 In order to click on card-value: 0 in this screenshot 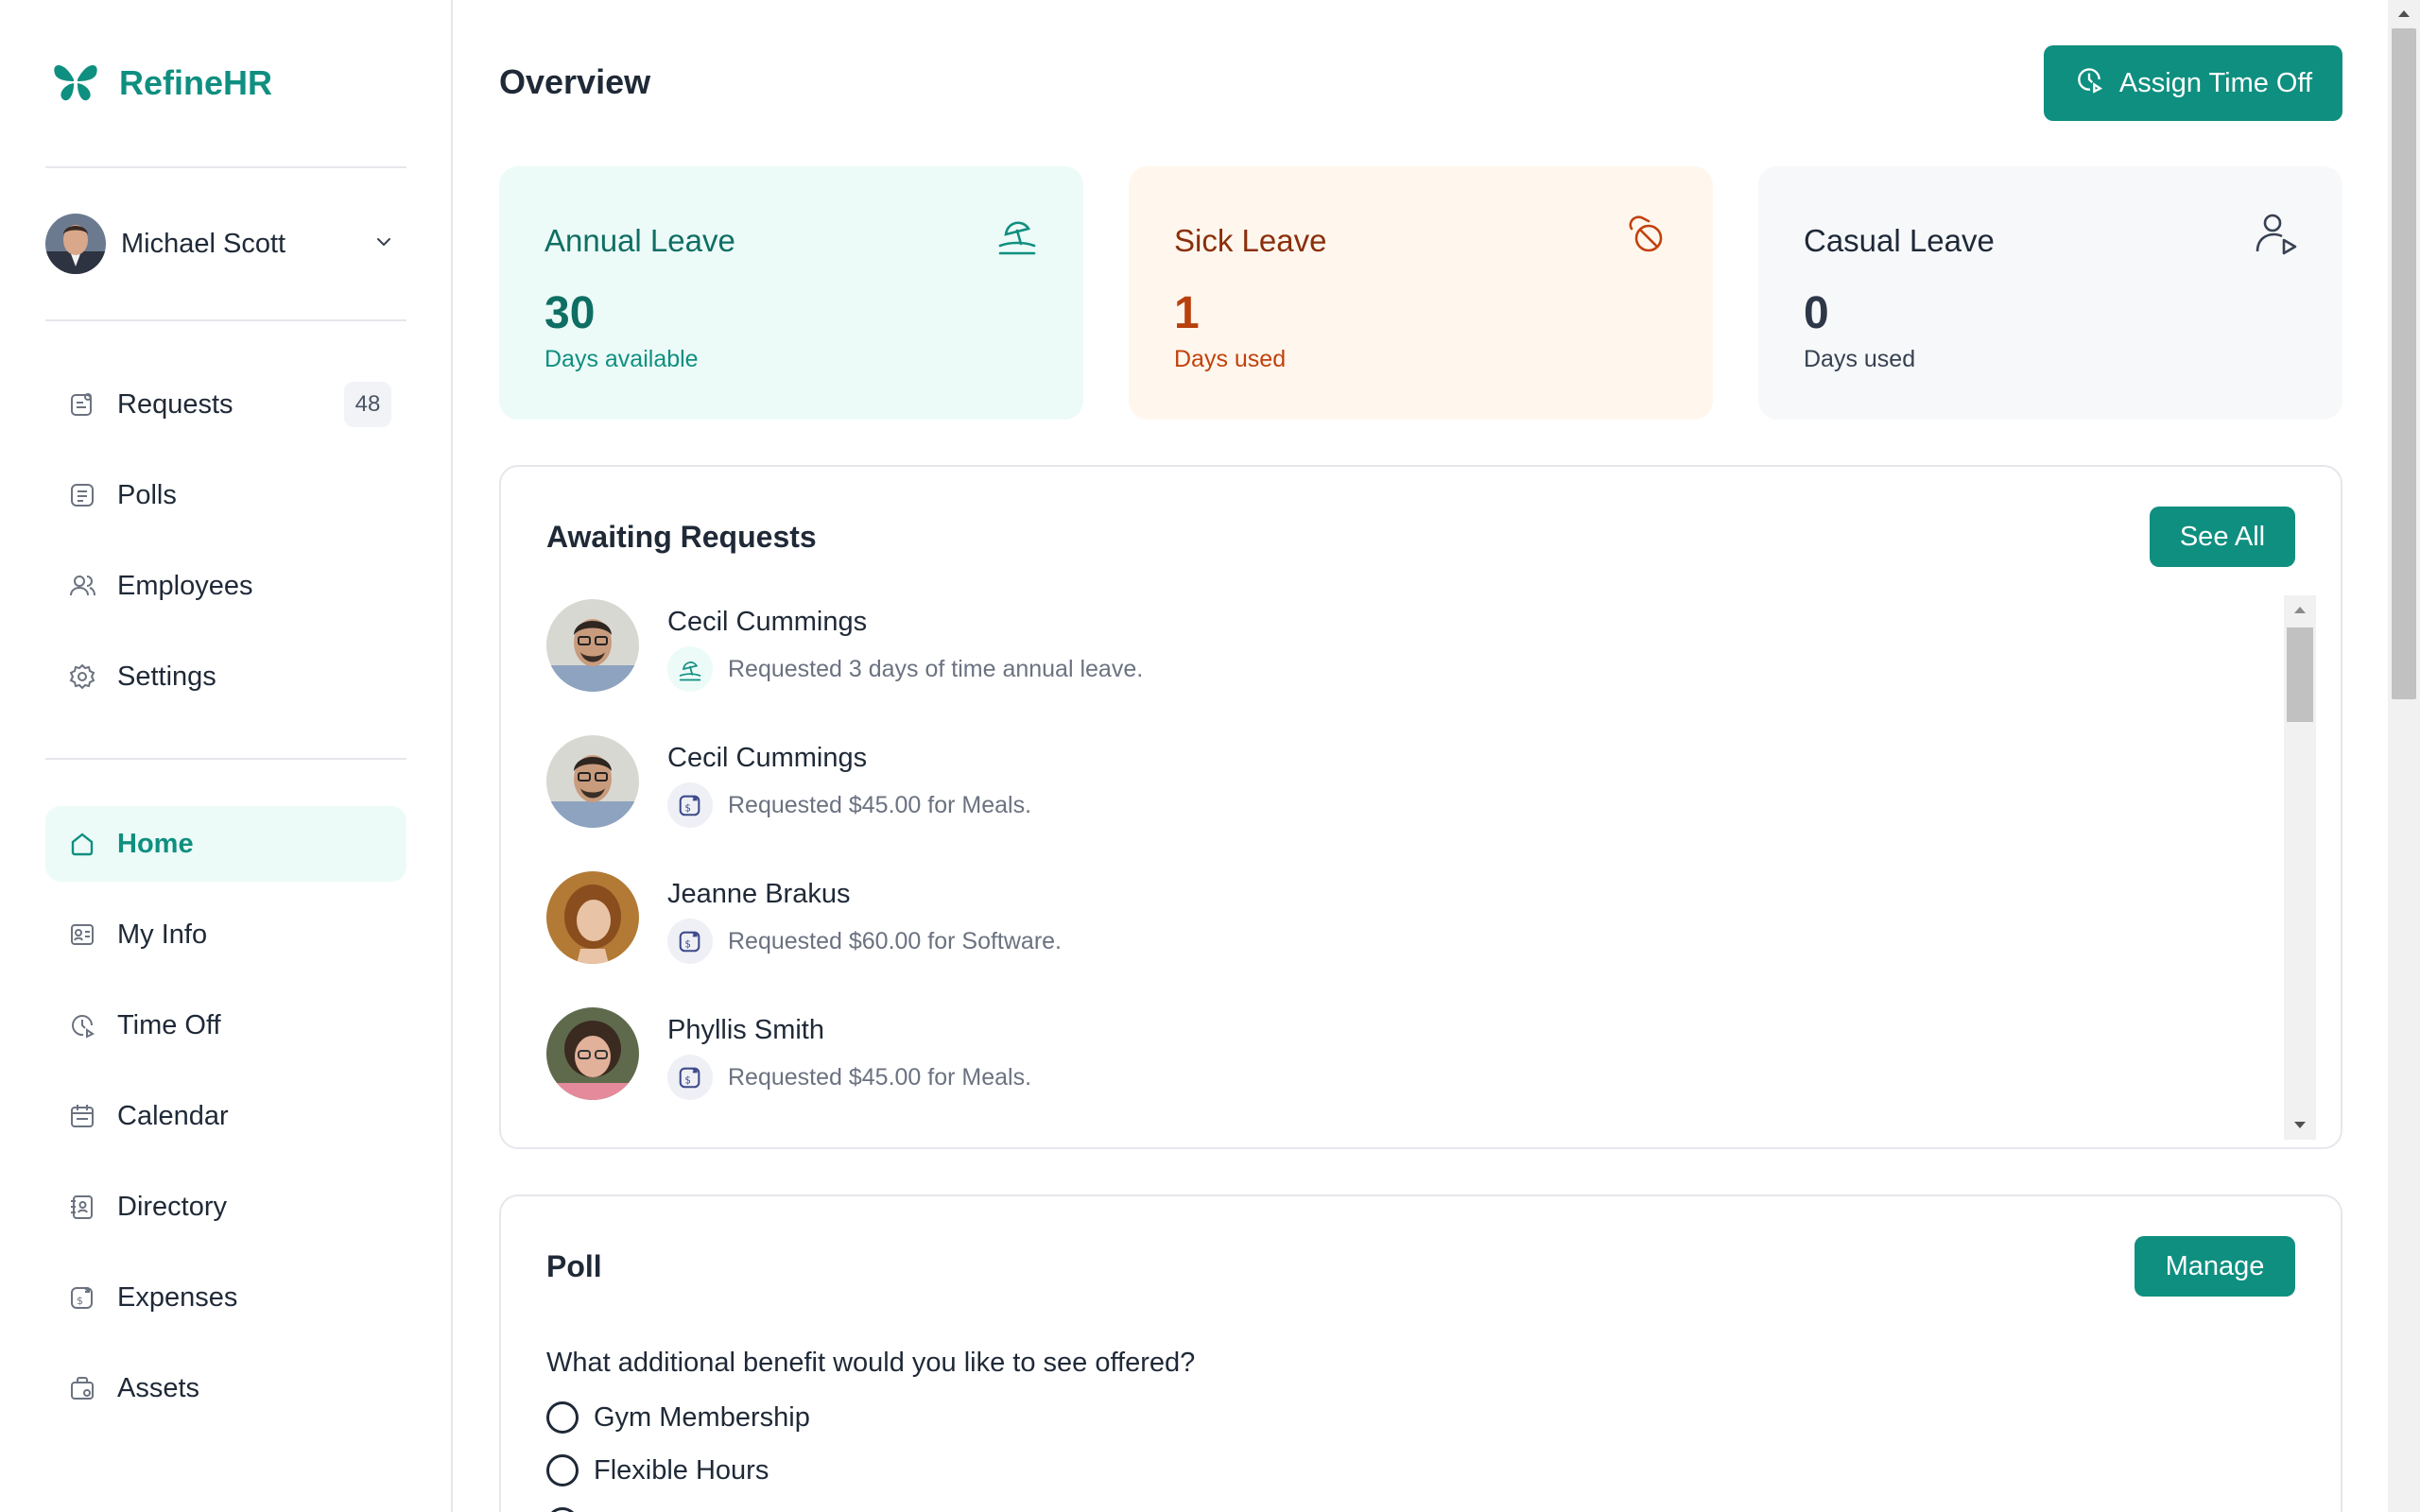, I will do `click(1816, 313)`.